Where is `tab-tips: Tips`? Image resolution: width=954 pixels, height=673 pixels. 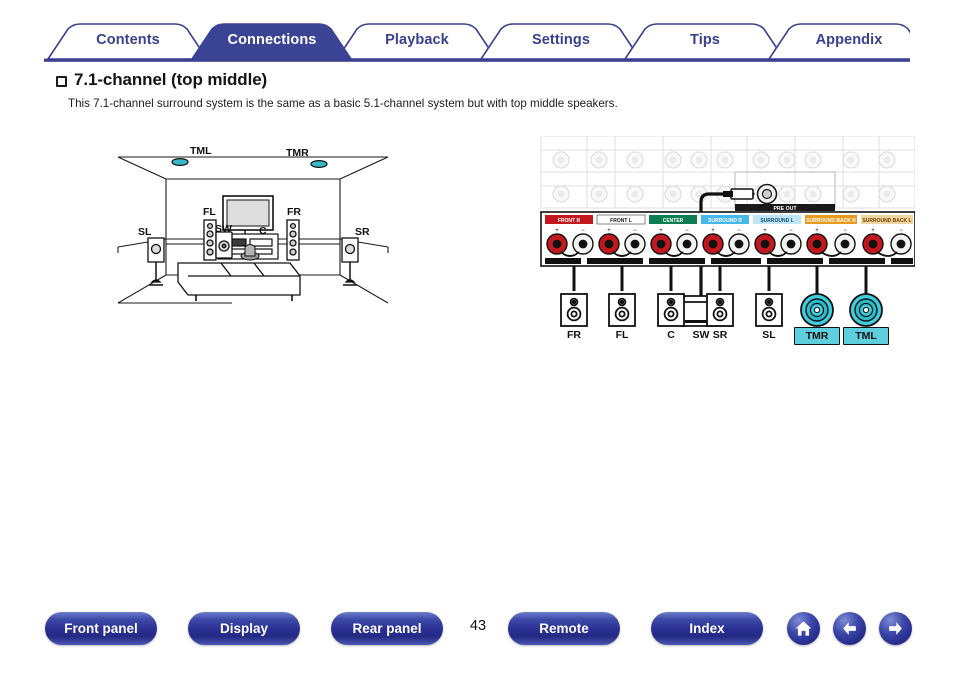 tab-tips: Tips is located at coordinates (705, 40).